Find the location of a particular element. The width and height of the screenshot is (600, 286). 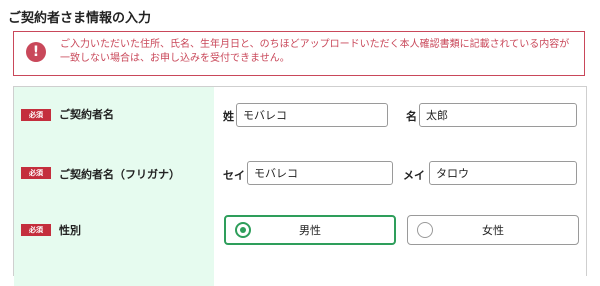

row-label: 性別 is located at coordinates (70, 230).